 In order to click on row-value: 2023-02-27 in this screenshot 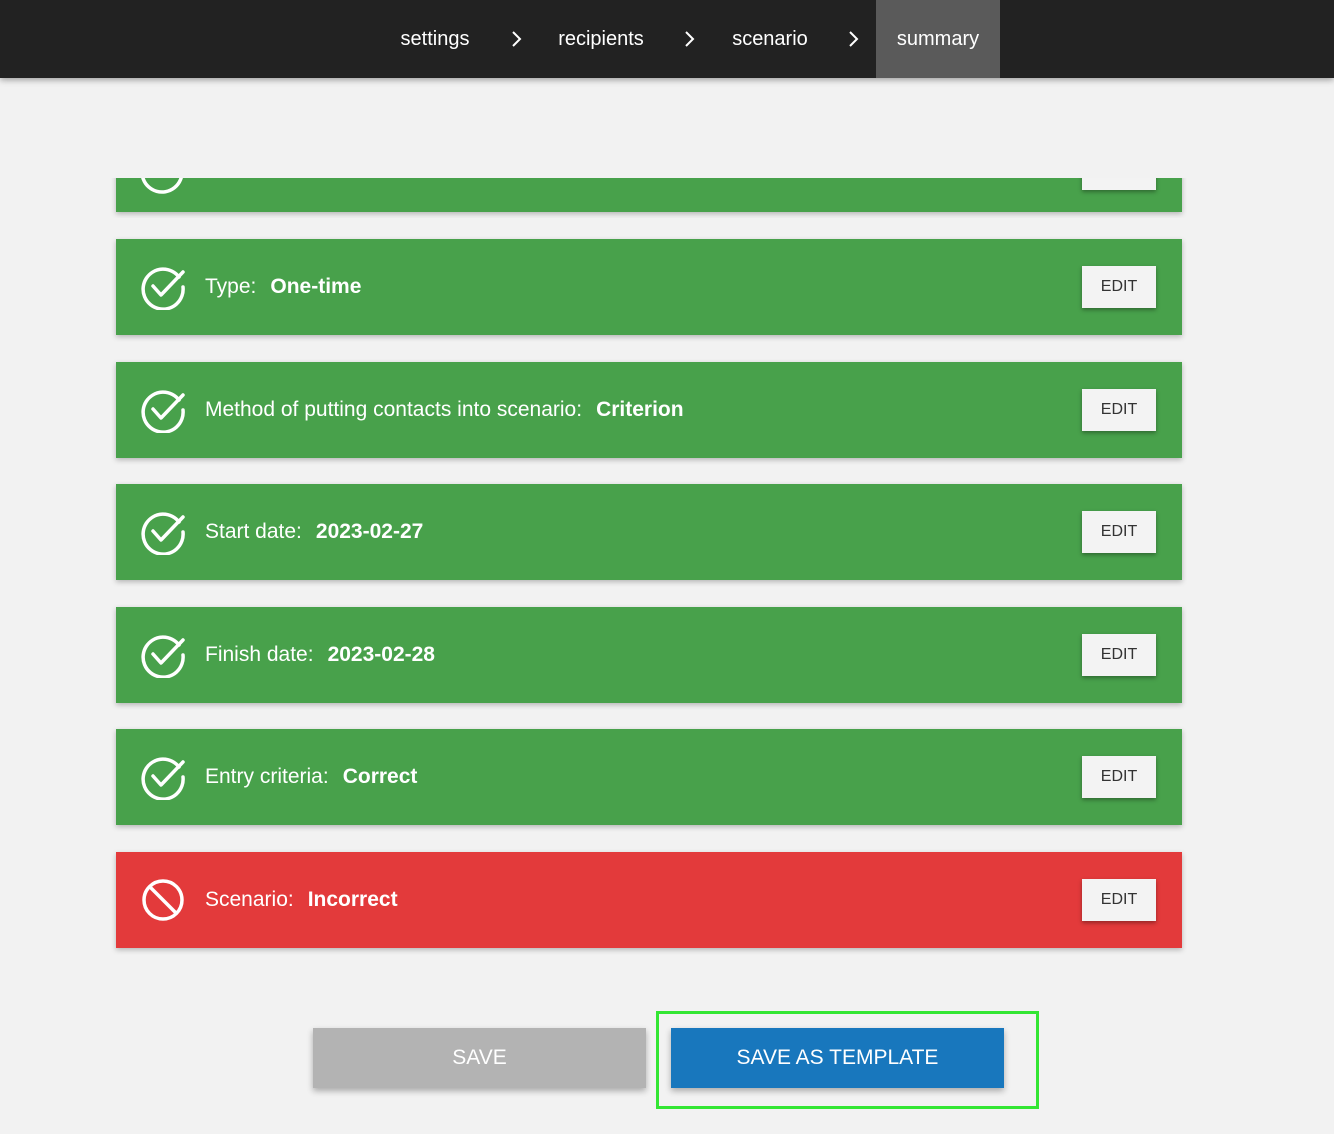, I will do `click(369, 531)`.